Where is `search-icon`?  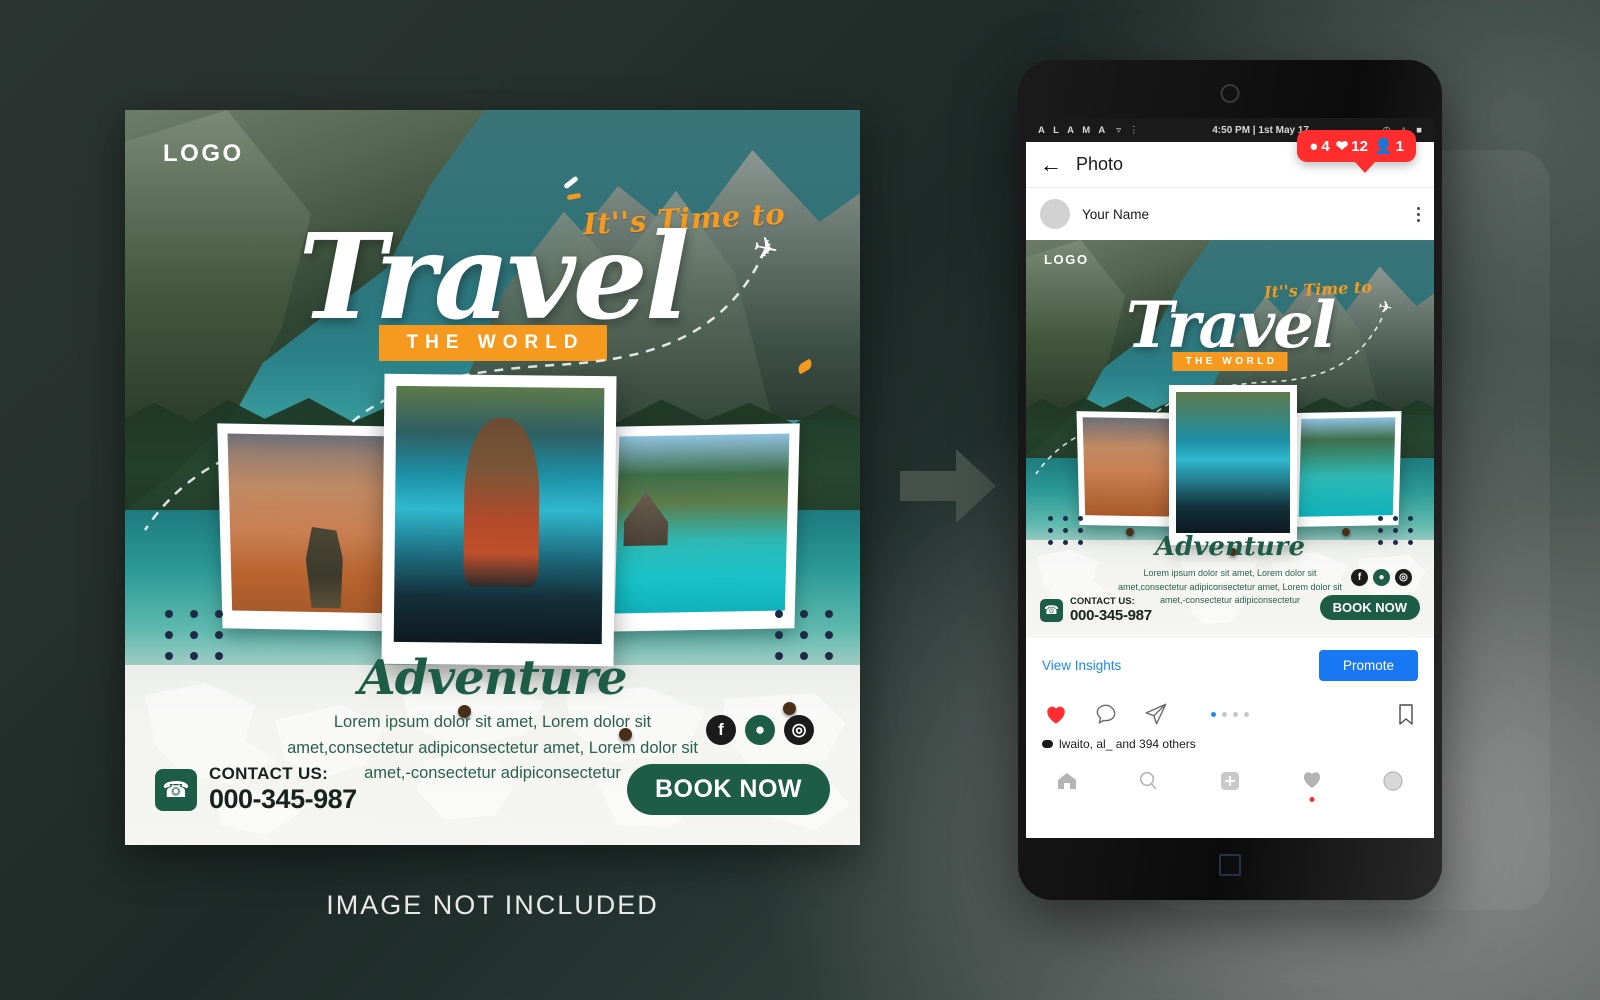
search-icon is located at coordinates (1148, 781).